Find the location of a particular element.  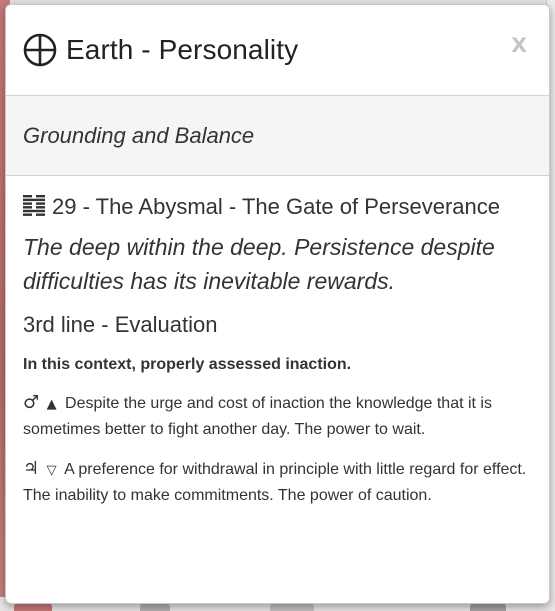

mars-icon: ♂ is located at coordinates (31, 402).